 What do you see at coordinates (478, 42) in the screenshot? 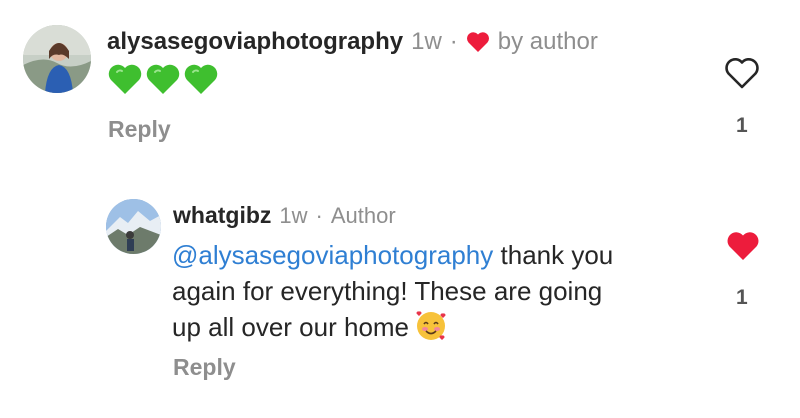
I see `heart-icon` at bounding box center [478, 42].